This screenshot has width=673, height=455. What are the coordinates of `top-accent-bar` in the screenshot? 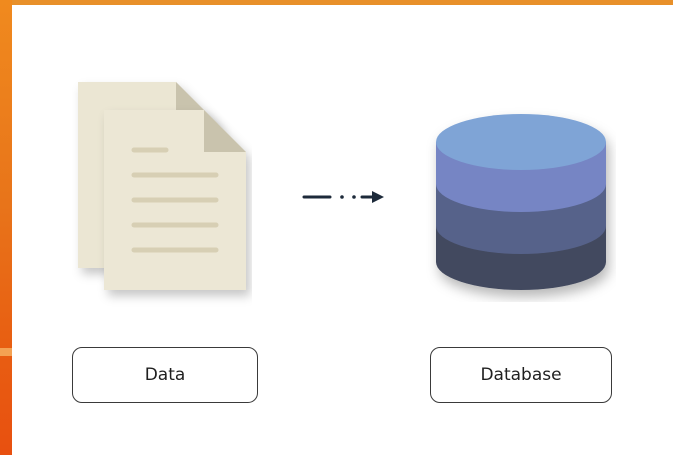 It's located at (336, 2).